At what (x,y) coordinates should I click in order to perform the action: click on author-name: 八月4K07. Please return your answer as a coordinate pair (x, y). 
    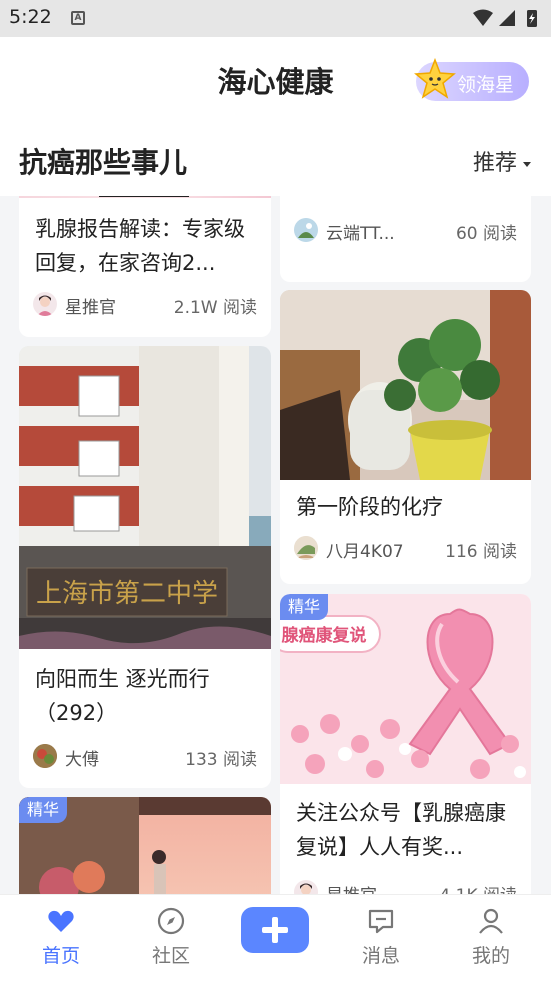
    Looking at the image, I should click on (365, 552).